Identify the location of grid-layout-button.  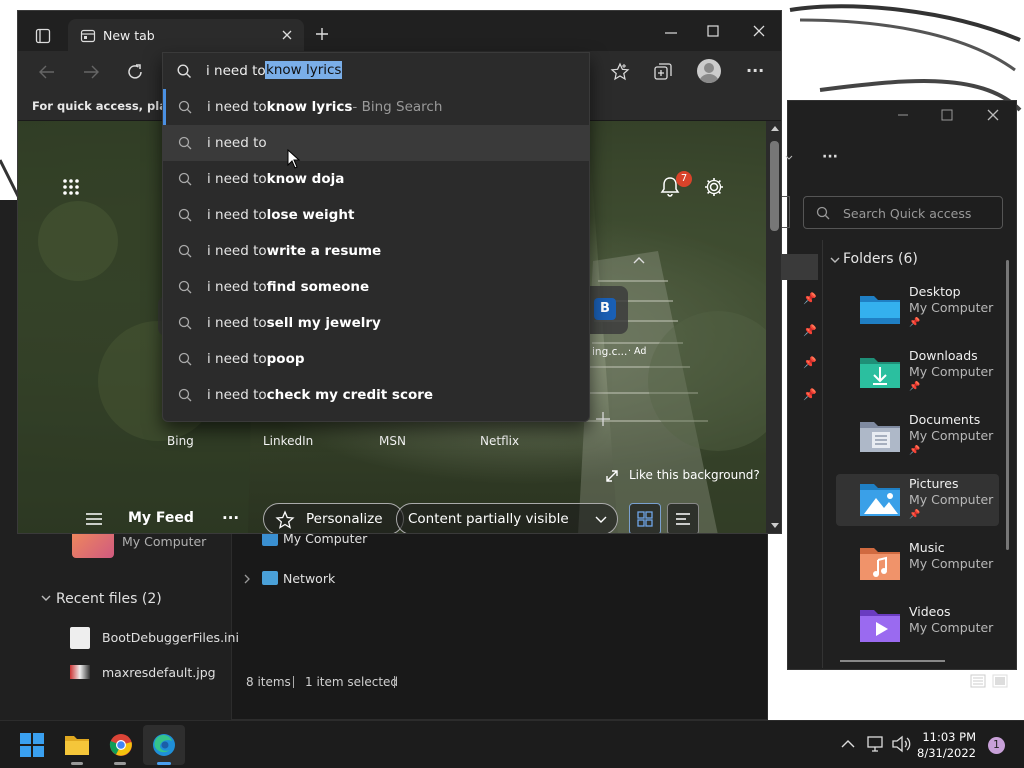
(645, 518).